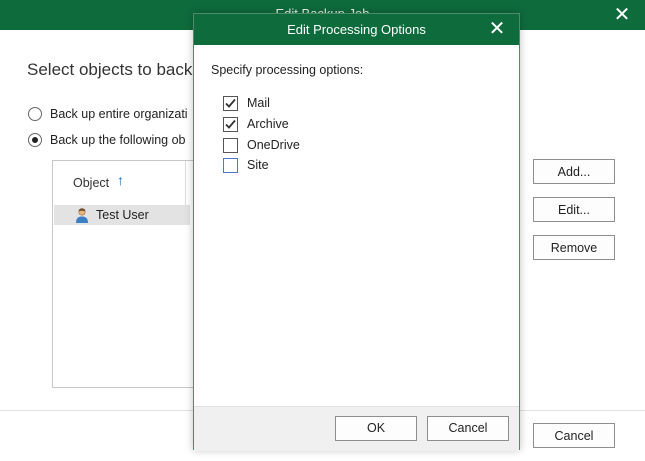 The height and width of the screenshot is (461, 645). Describe the element at coordinates (287, 70) in the screenshot. I see `dialog-prompt: Specify processing options:` at that location.